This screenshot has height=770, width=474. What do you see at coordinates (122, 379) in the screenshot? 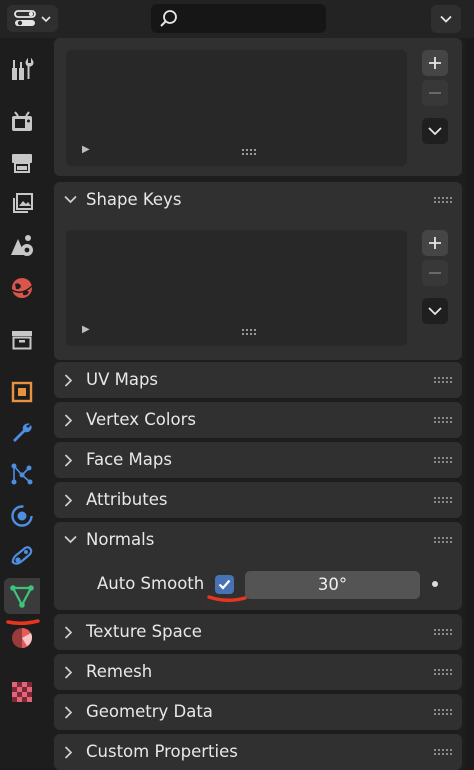
I see `panel-title: UV Maps` at bounding box center [122, 379].